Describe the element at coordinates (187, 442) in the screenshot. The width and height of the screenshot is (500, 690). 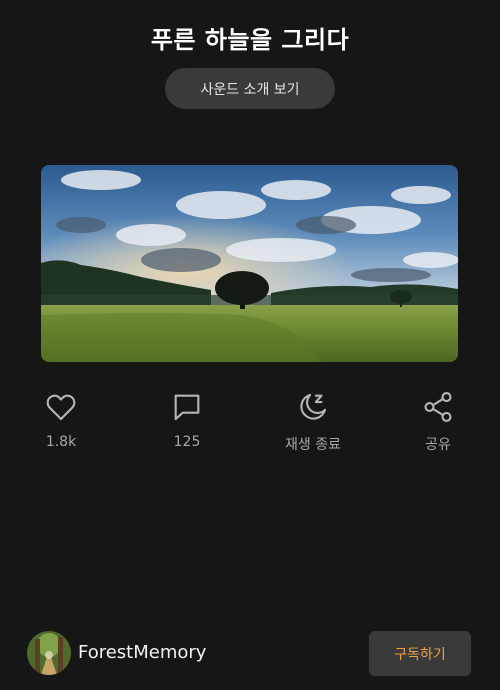
I see `comment-count: 125` at that location.